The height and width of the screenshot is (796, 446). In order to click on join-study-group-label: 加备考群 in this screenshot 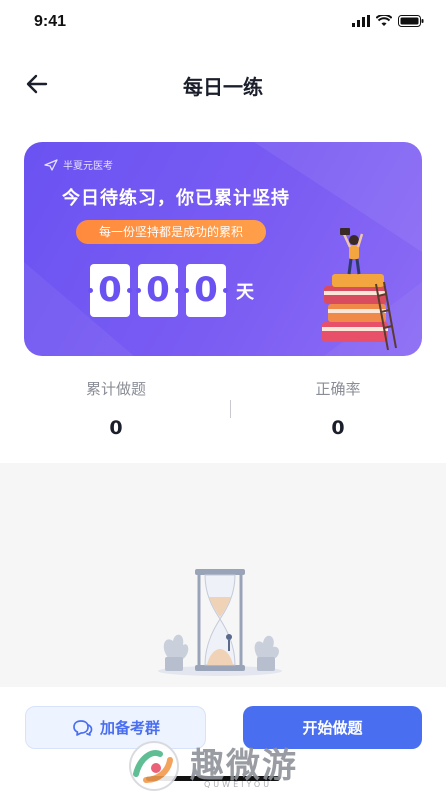, I will do `click(129, 728)`.